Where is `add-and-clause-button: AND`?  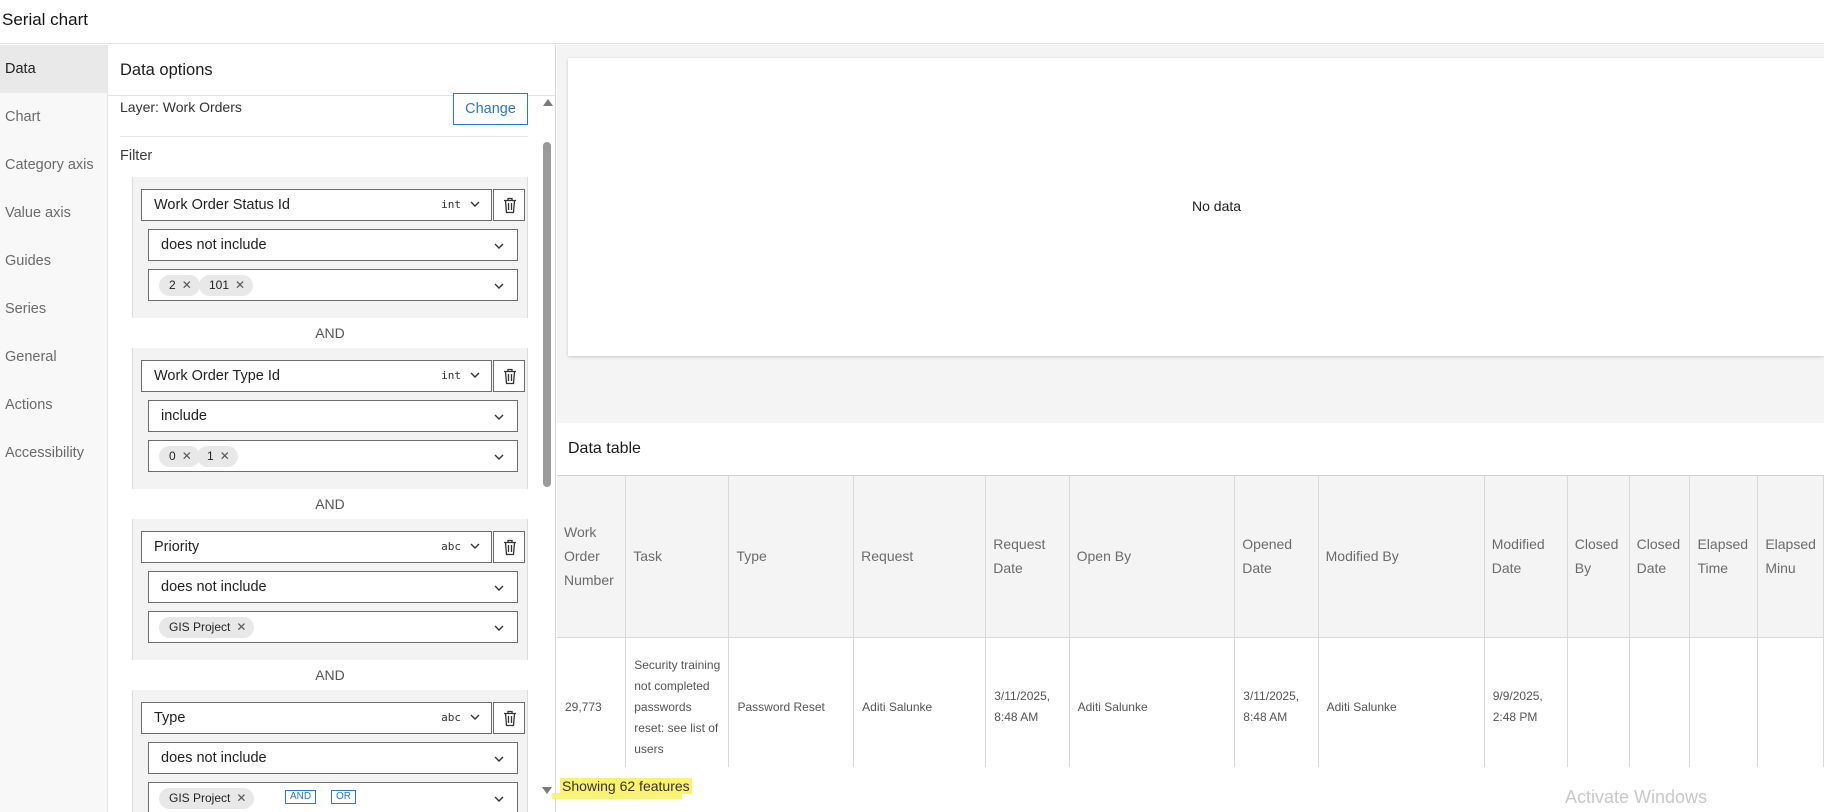 add-and-clause-button: AND is located at coordinates (301, 797).